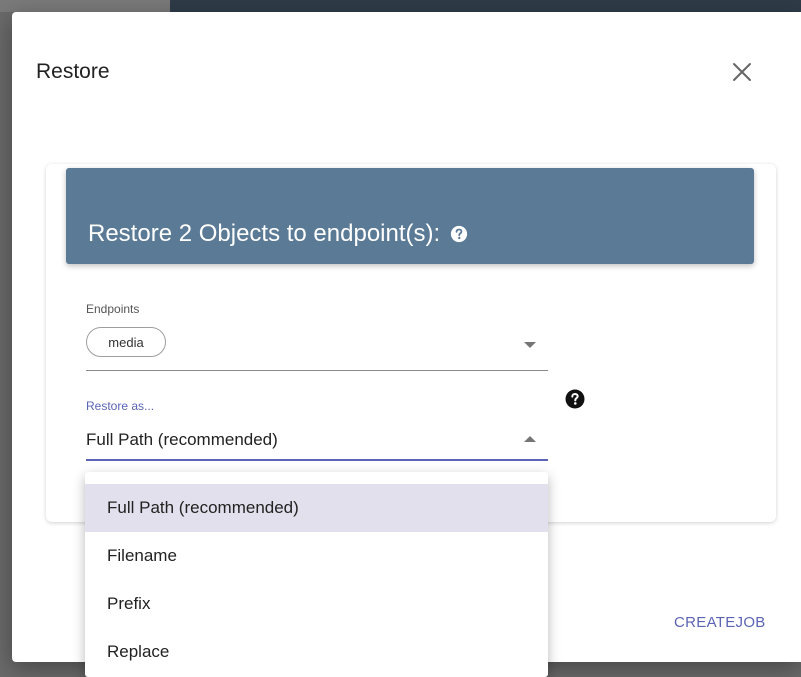  What do you see at coordinates (410, 216) in the screenshot?
I see `card-header: Restore 2 Objects to endpoint(s):` at bounding box center [410, 216].